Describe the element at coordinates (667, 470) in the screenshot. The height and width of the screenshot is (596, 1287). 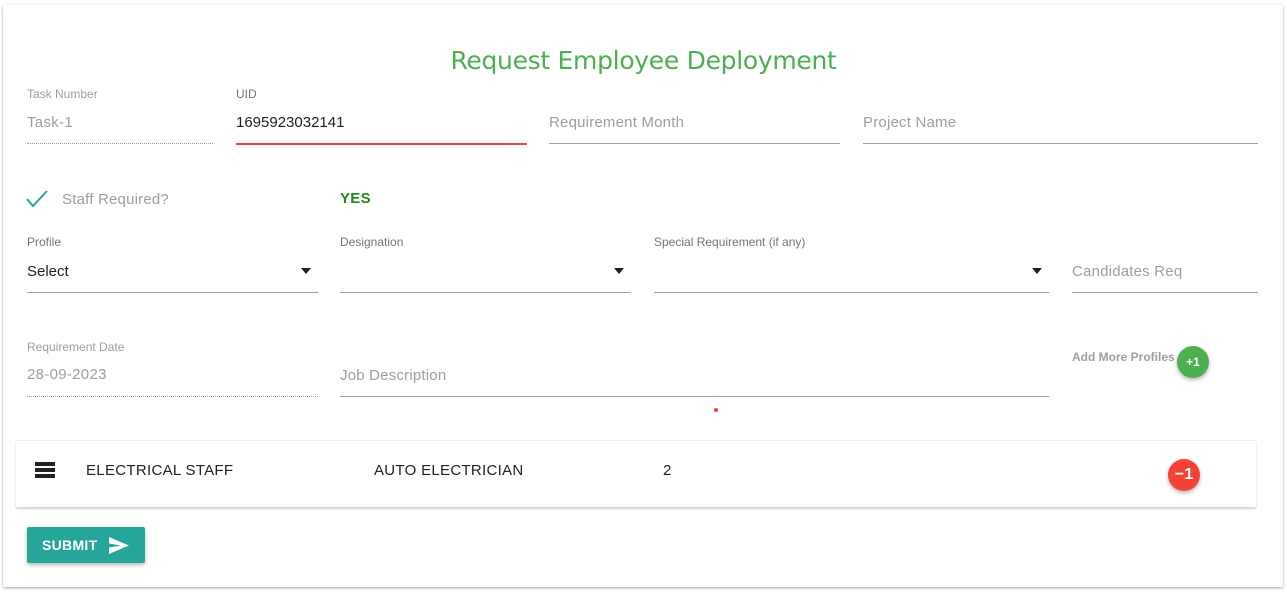
I see `row-count: 2` at that location.